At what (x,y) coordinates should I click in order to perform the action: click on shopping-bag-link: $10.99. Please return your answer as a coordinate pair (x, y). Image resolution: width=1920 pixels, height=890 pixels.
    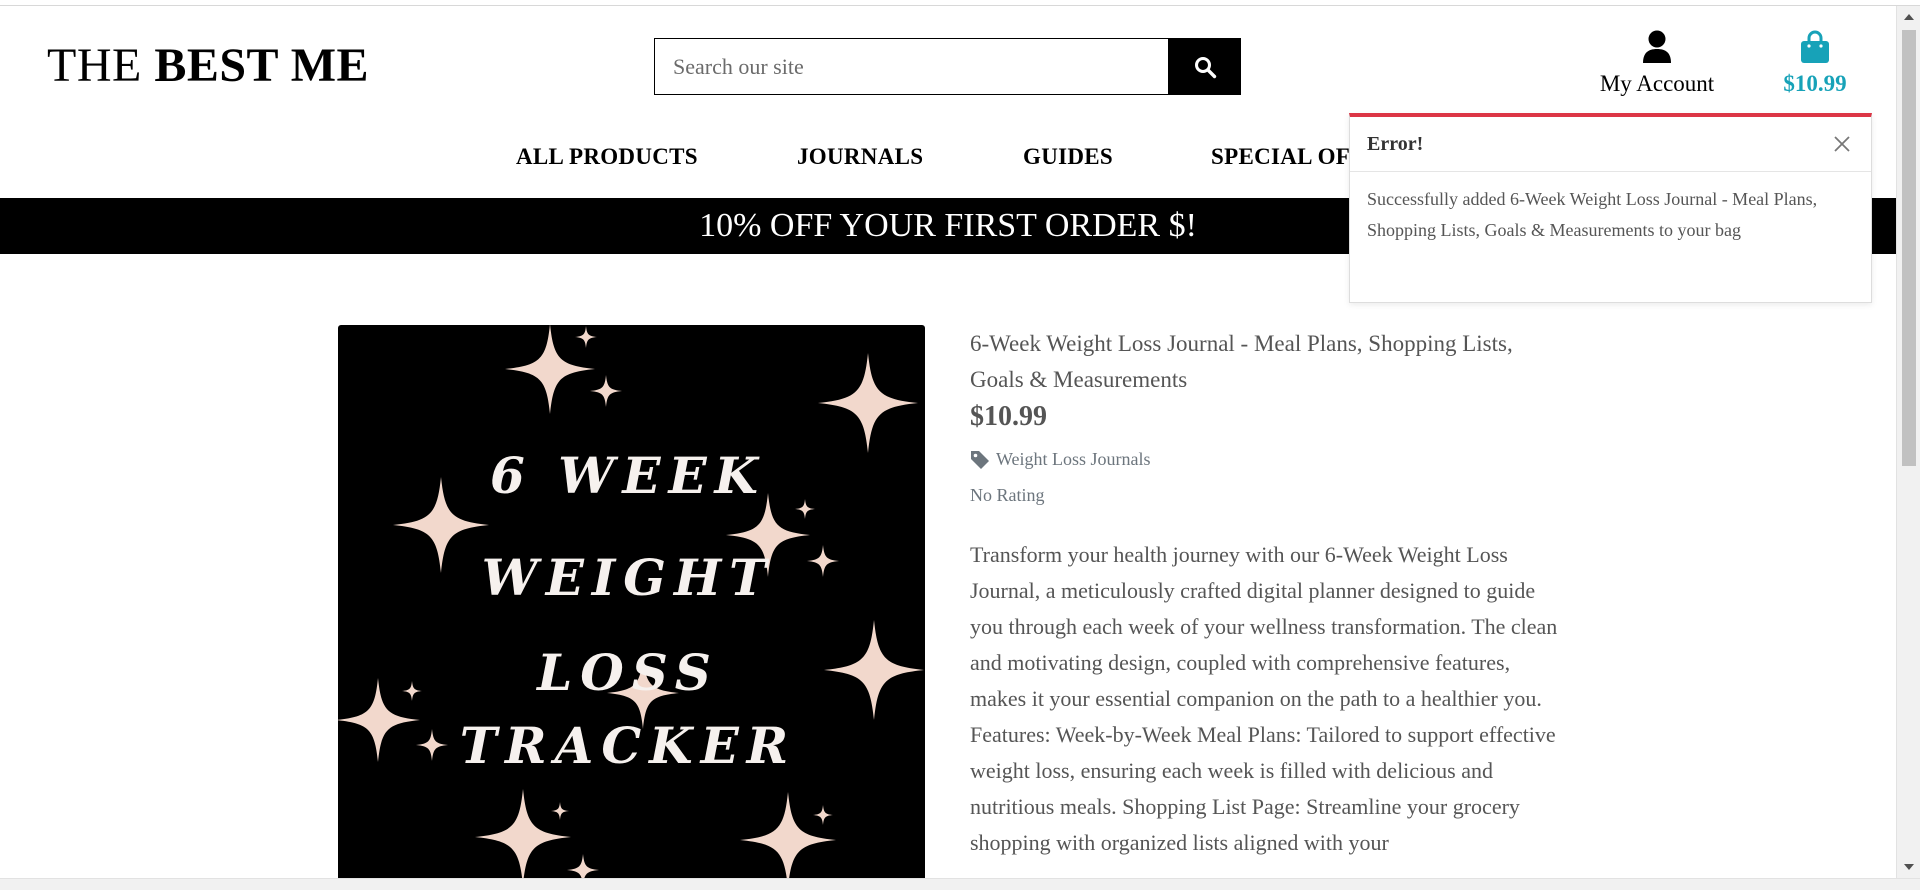
    Looking at the image, I should click on (1815, 63).